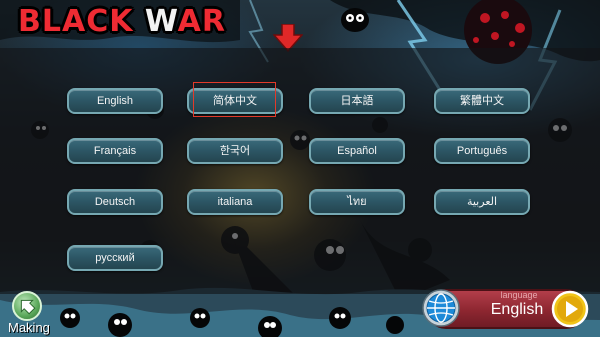  Describe the element at coordinates (235, 202) in the screenshot. I see `language-button-italian: italiana` at that location.